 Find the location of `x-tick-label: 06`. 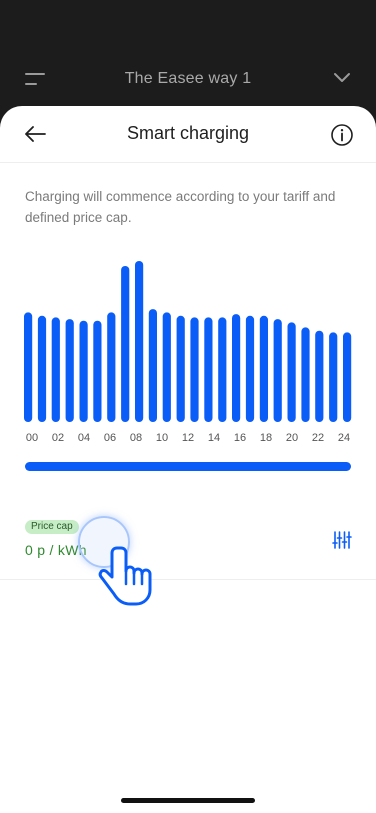

x-tick-label: 06 is located at coordinates (110, 438).